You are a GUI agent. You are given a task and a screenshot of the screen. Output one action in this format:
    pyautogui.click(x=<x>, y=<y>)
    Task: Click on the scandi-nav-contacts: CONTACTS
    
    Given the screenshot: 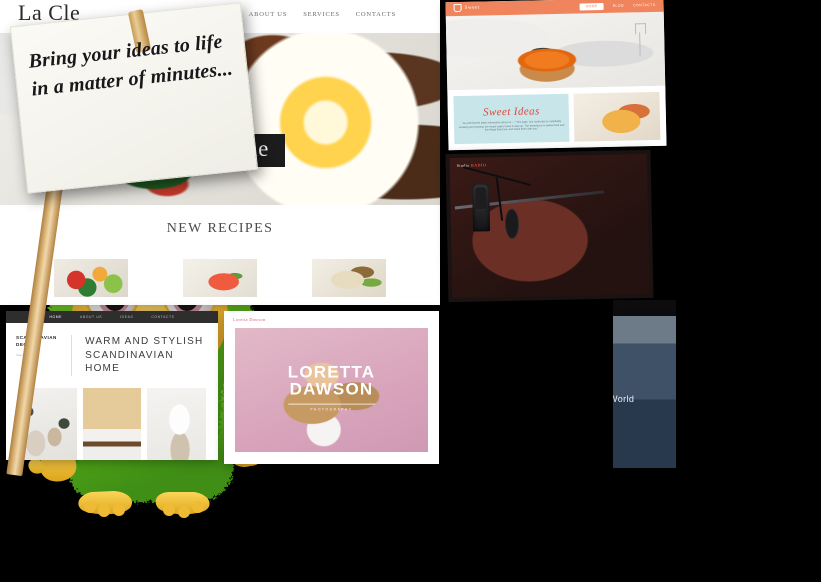 What is the action you would take?
    pyautogui.click(x=162, y=317)
    